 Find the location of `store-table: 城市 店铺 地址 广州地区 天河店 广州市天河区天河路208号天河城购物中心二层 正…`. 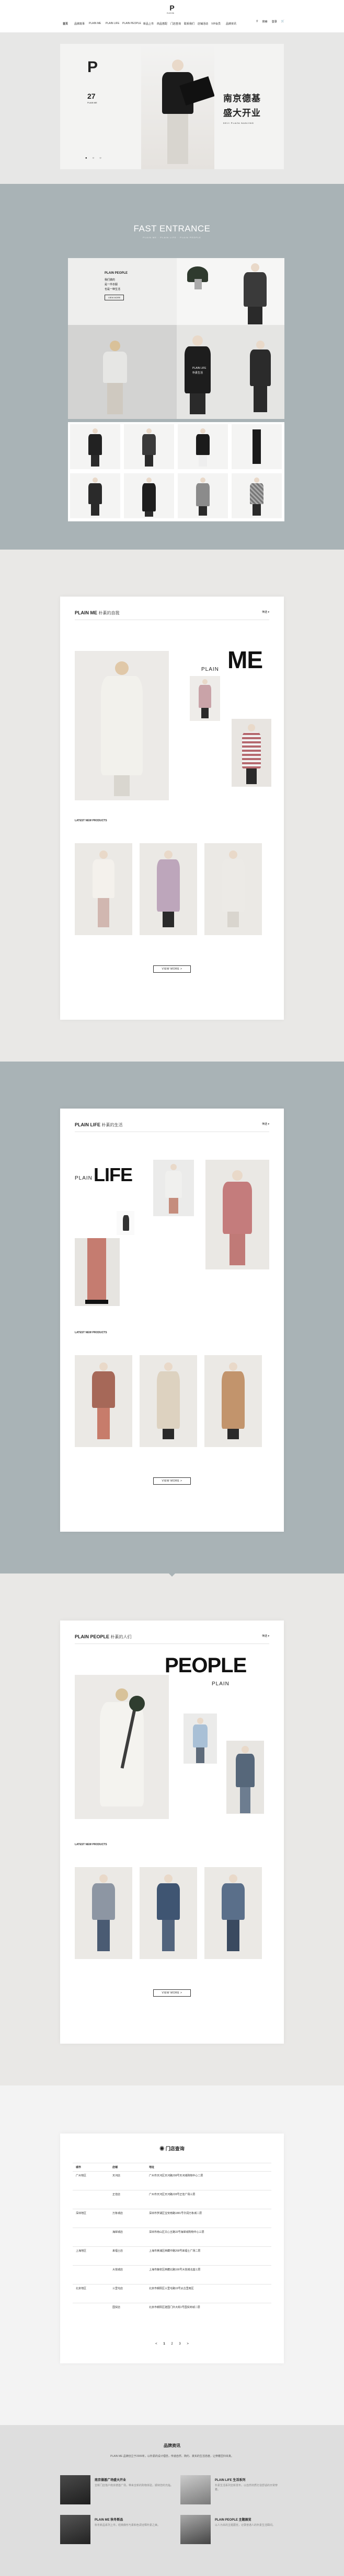

store-table: 城市 店铺 地址 广州地区 天河店 广州市天河区天河路208号天河城购物中心二层 正… is located at coordinates (172, 2242).